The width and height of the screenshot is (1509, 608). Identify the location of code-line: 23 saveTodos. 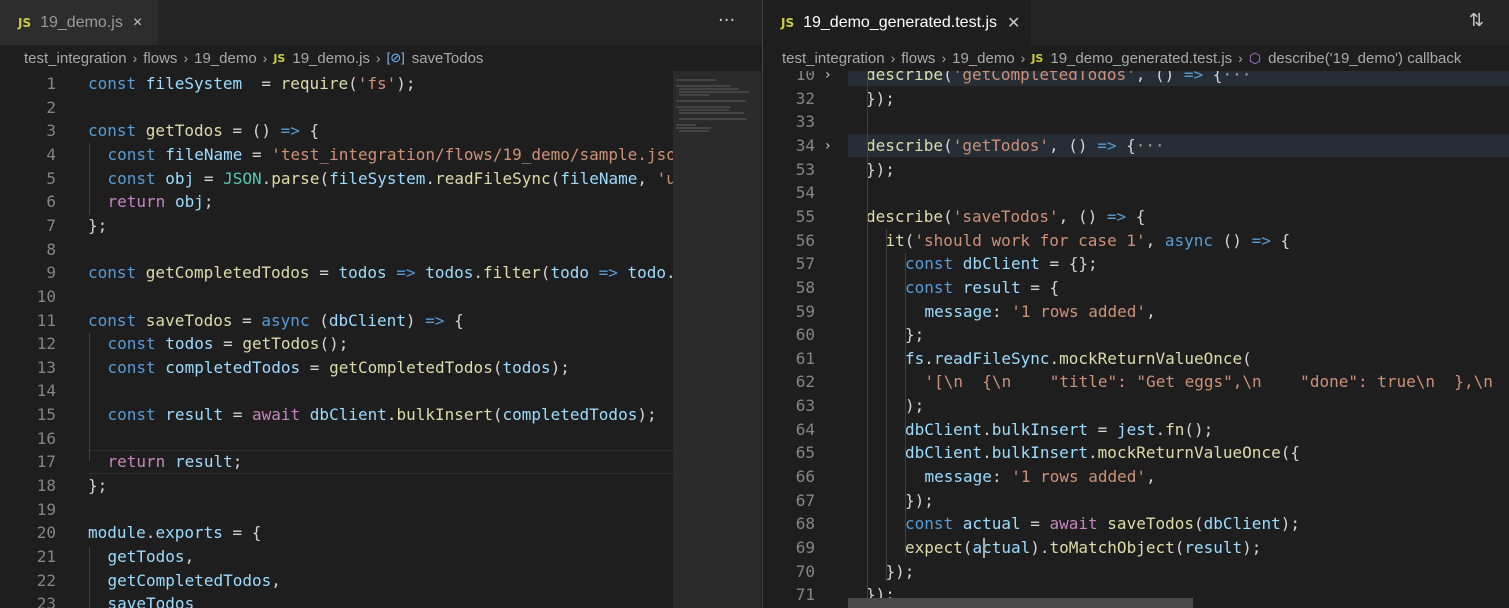
(381, 600).